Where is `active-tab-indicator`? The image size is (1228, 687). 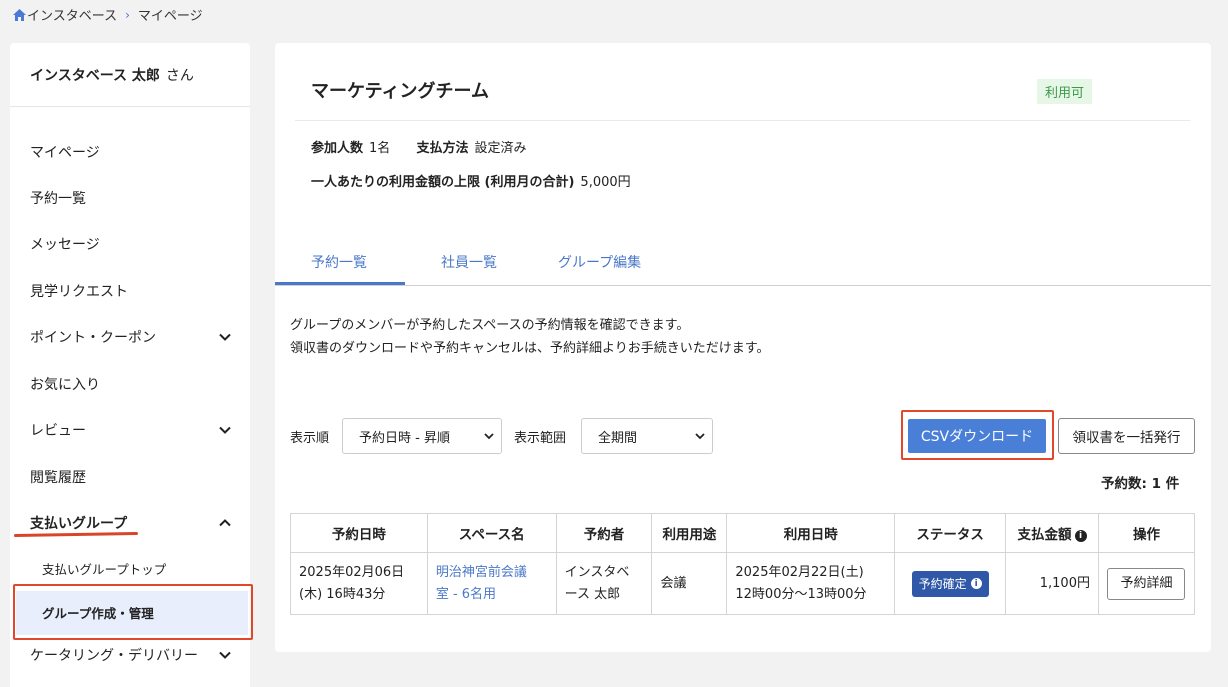
active-tab-indicator is located at coordinates (340, 283).